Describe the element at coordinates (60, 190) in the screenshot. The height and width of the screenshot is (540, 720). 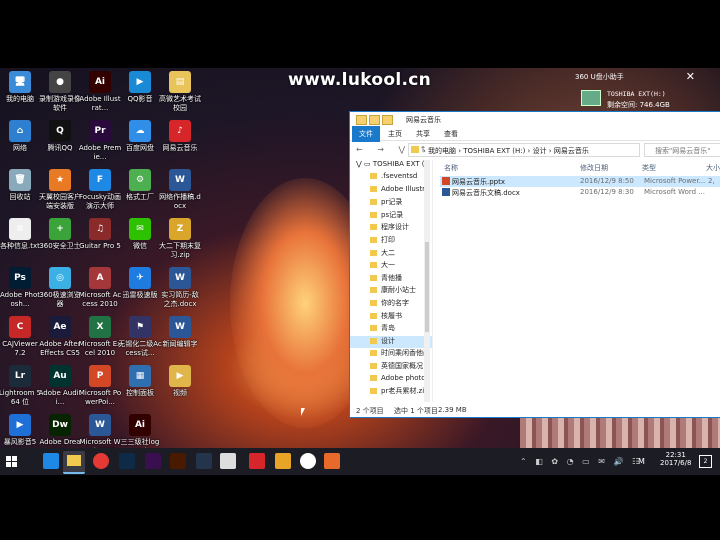
I see `desktop-icon: ★ 天翼校园客户端安装版` at that location.